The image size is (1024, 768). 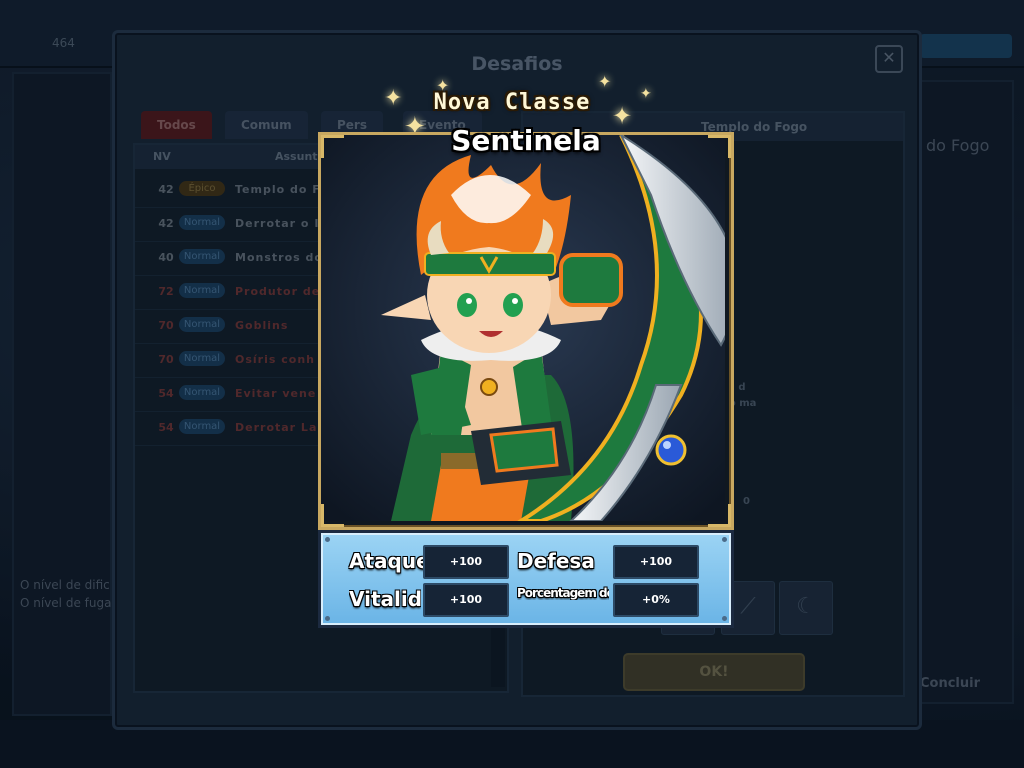 What do you see at coordinates (466, 562) in the screenshot?
I see `stat-value-attack: +100` at bounding box center [466, 562].